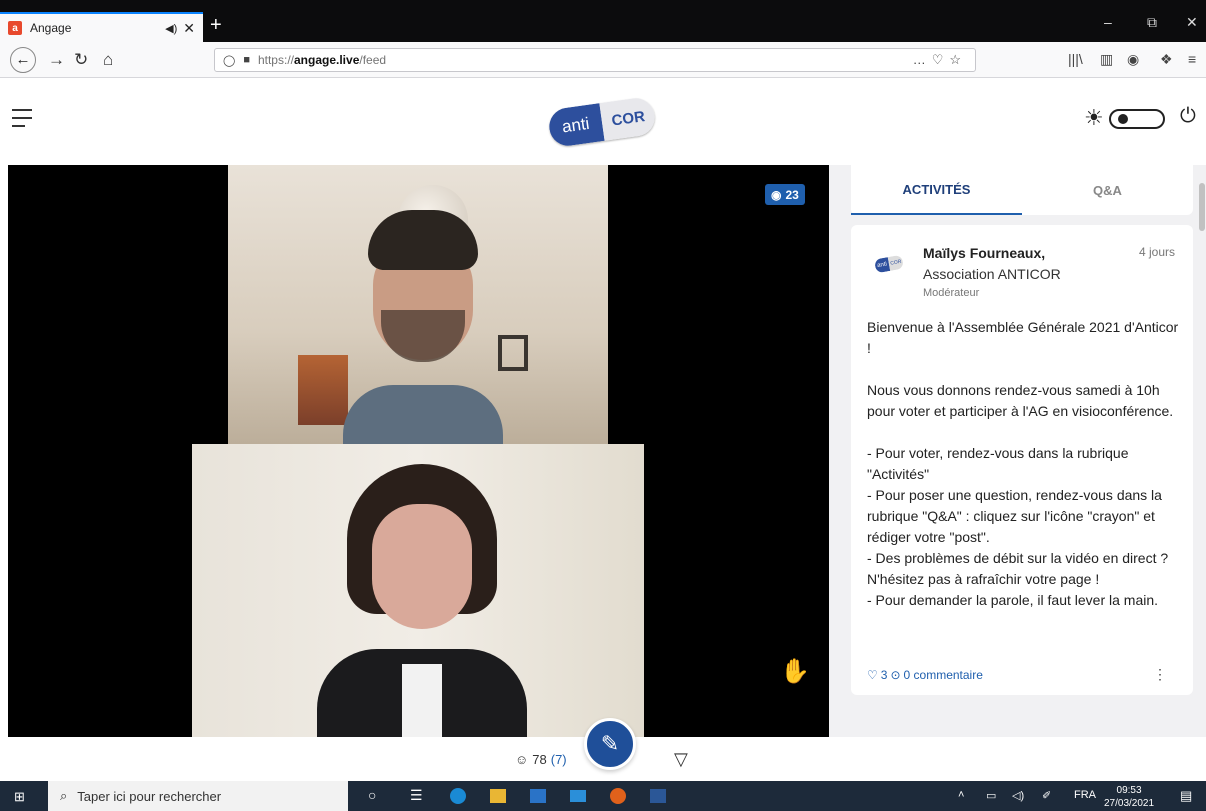  What do you see at coordinates (795, 671) in the screenshot?
I see `raise-hand-icon: ✋` at bounding box center [795, 671].